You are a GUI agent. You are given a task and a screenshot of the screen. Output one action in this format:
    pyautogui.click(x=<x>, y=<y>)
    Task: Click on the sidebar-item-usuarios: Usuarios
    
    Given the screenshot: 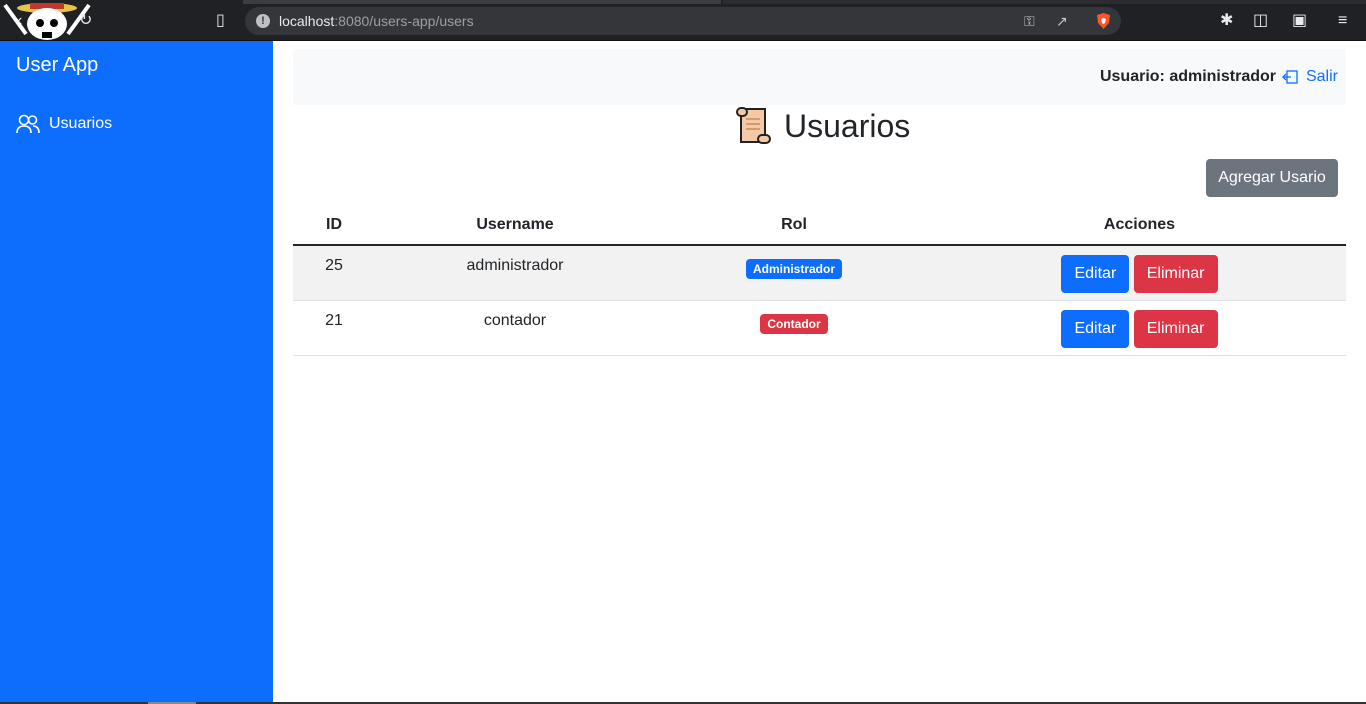 What is the action you would take?
    pyautogui.click(x=64, y=124)
    